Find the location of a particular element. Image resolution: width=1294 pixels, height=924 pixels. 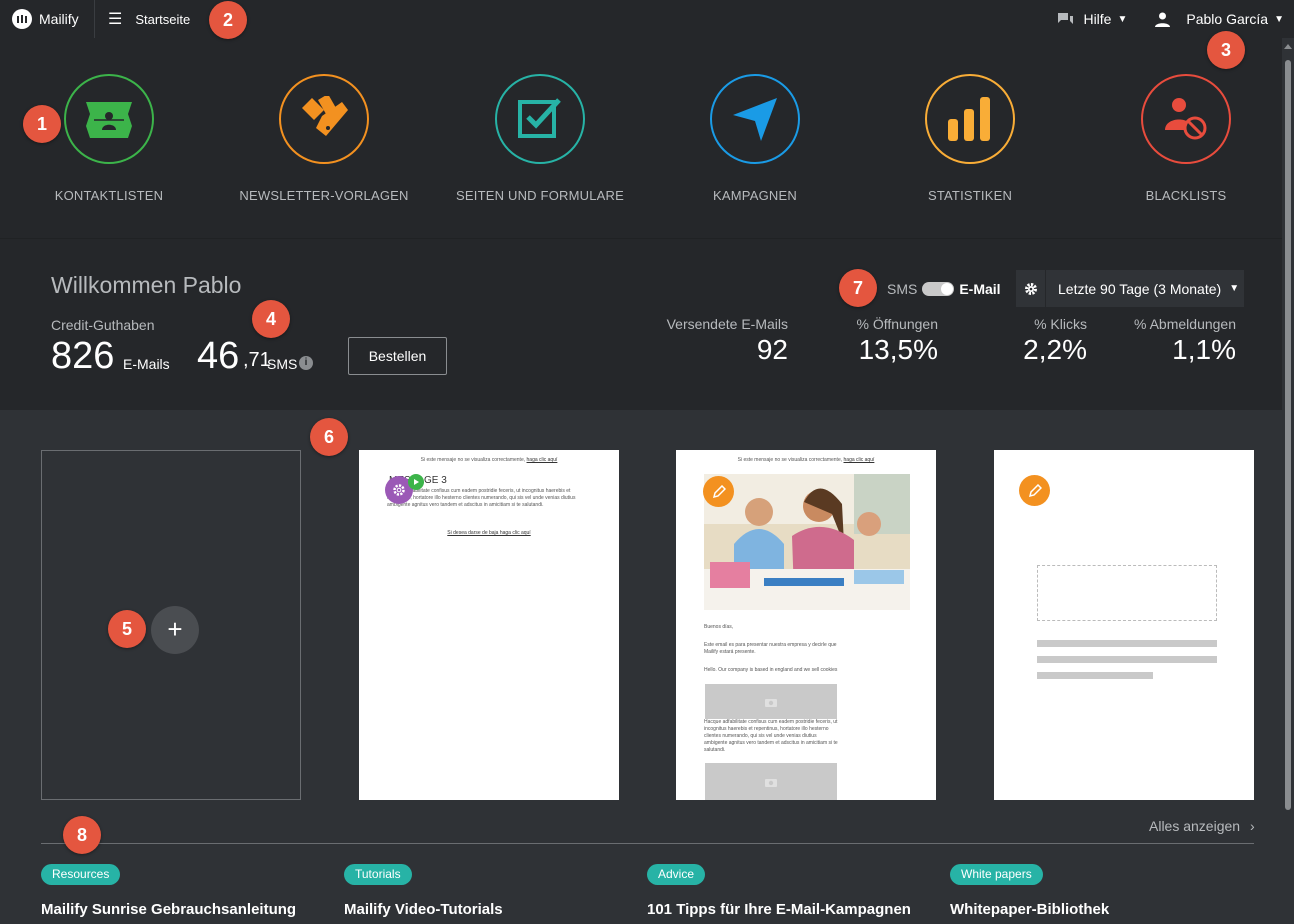

show-all-label: Alles anzeigen is located at coordinates (1195, 826).